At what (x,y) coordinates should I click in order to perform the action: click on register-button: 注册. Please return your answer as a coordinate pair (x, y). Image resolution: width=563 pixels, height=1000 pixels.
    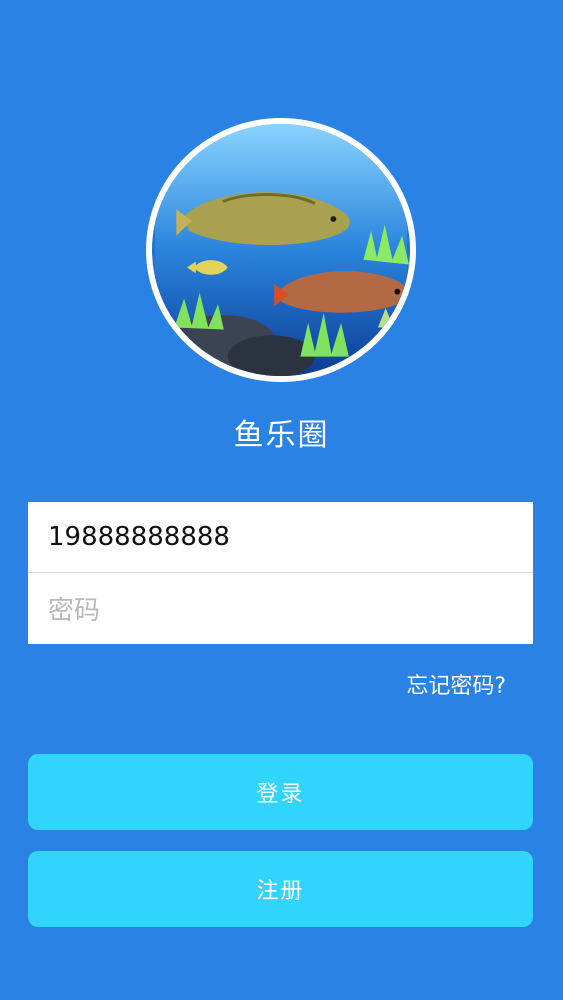
    Looking at the image, I should click on (280, 889).